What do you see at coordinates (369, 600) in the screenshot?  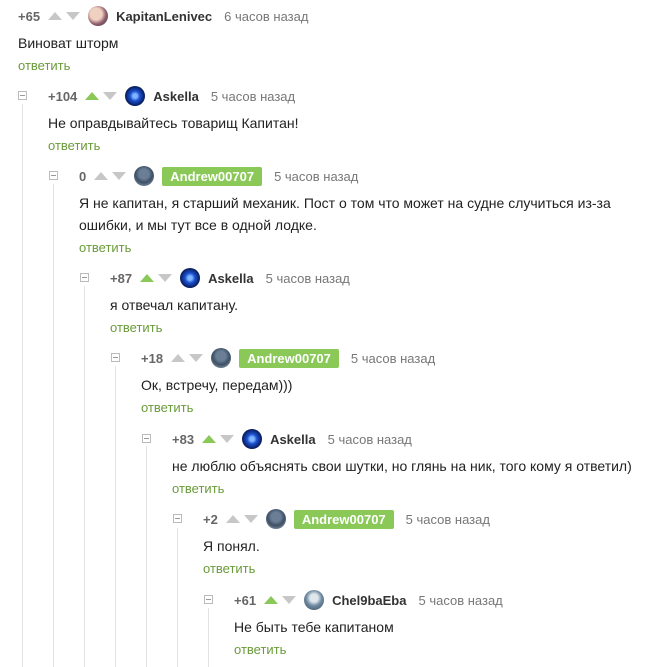 I see `comment-author: Chel9baEba` at bounding box center [369, 600].